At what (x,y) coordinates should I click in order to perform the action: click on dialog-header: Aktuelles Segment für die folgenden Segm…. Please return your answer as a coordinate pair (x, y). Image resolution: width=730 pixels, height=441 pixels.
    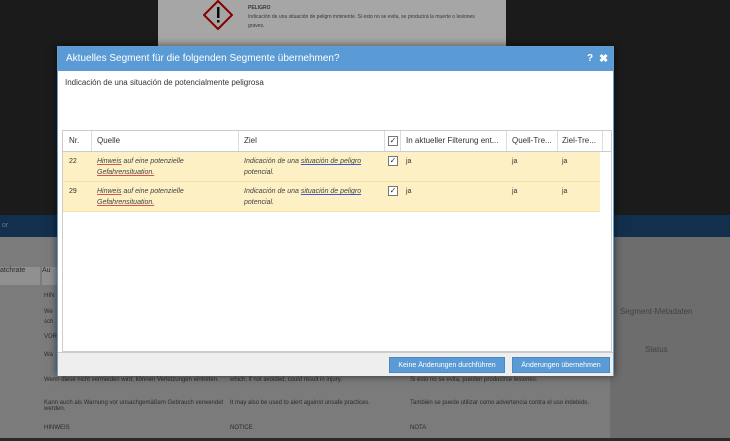
    Looking at the image, I should click on (335, 59).